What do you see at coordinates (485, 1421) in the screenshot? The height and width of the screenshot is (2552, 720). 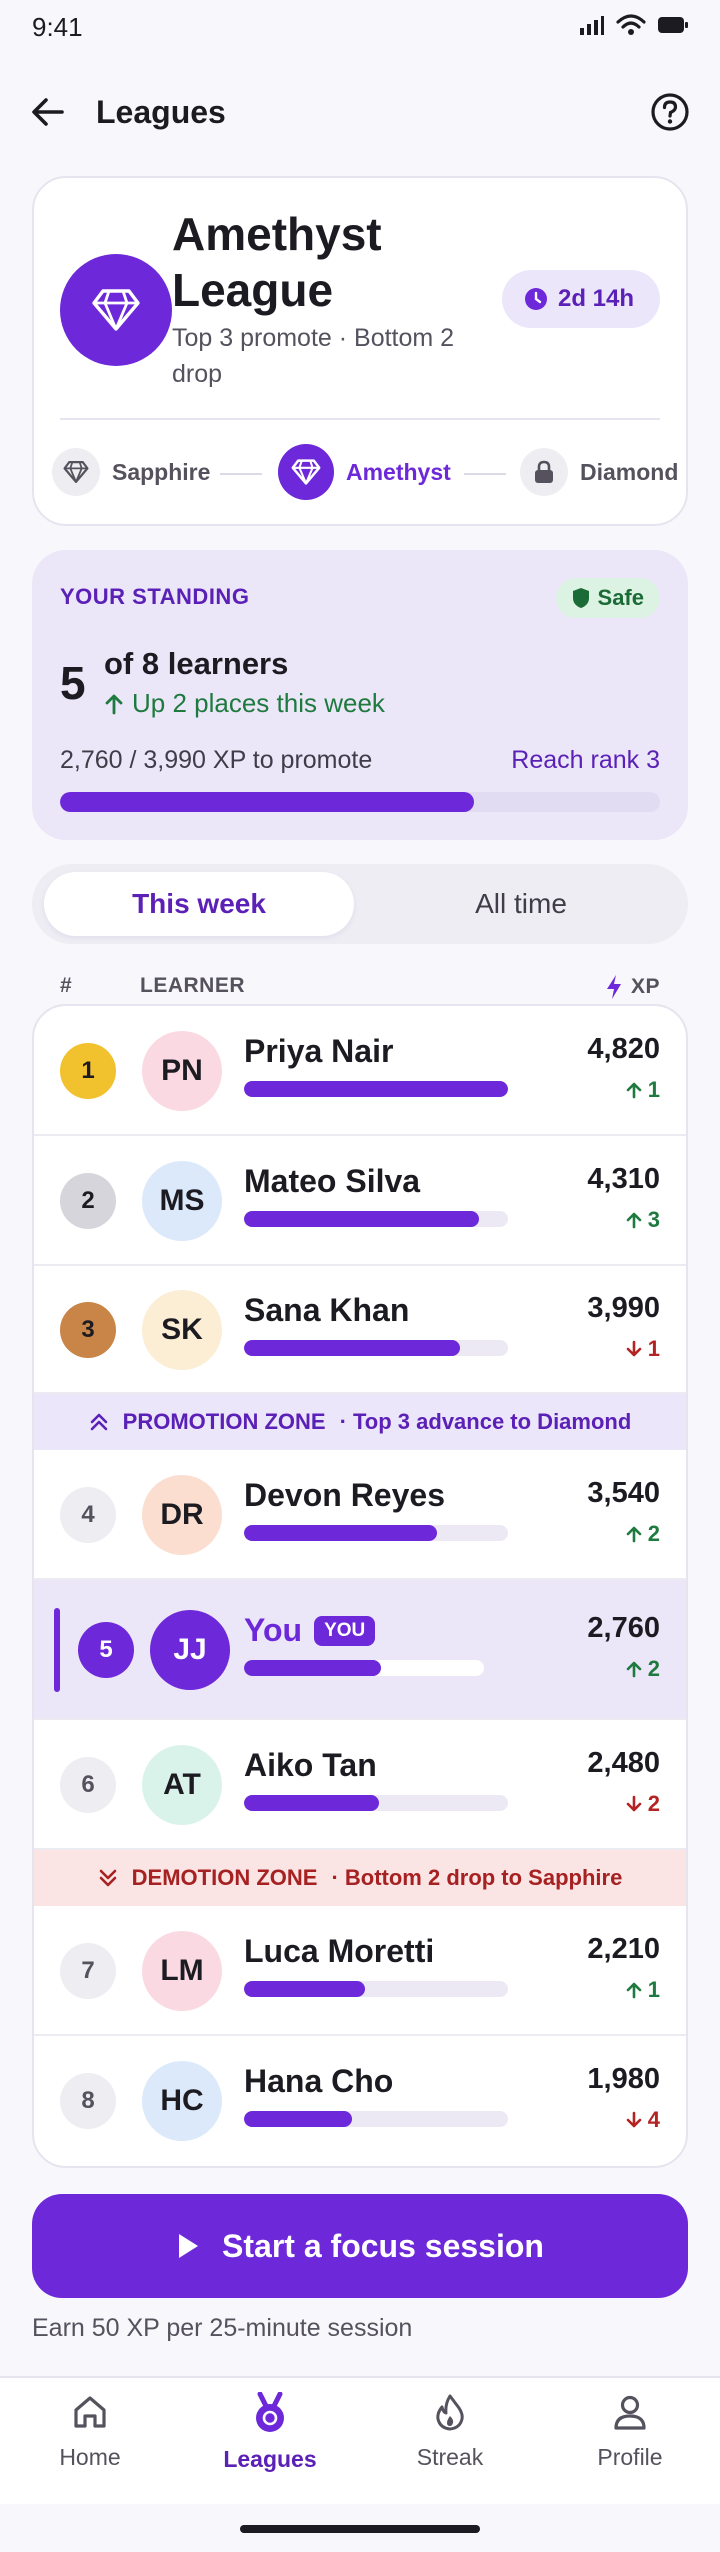 I see `promotion-zone-desc: · Top 3 advance to Diamond` at bounding box center [485, 1421].